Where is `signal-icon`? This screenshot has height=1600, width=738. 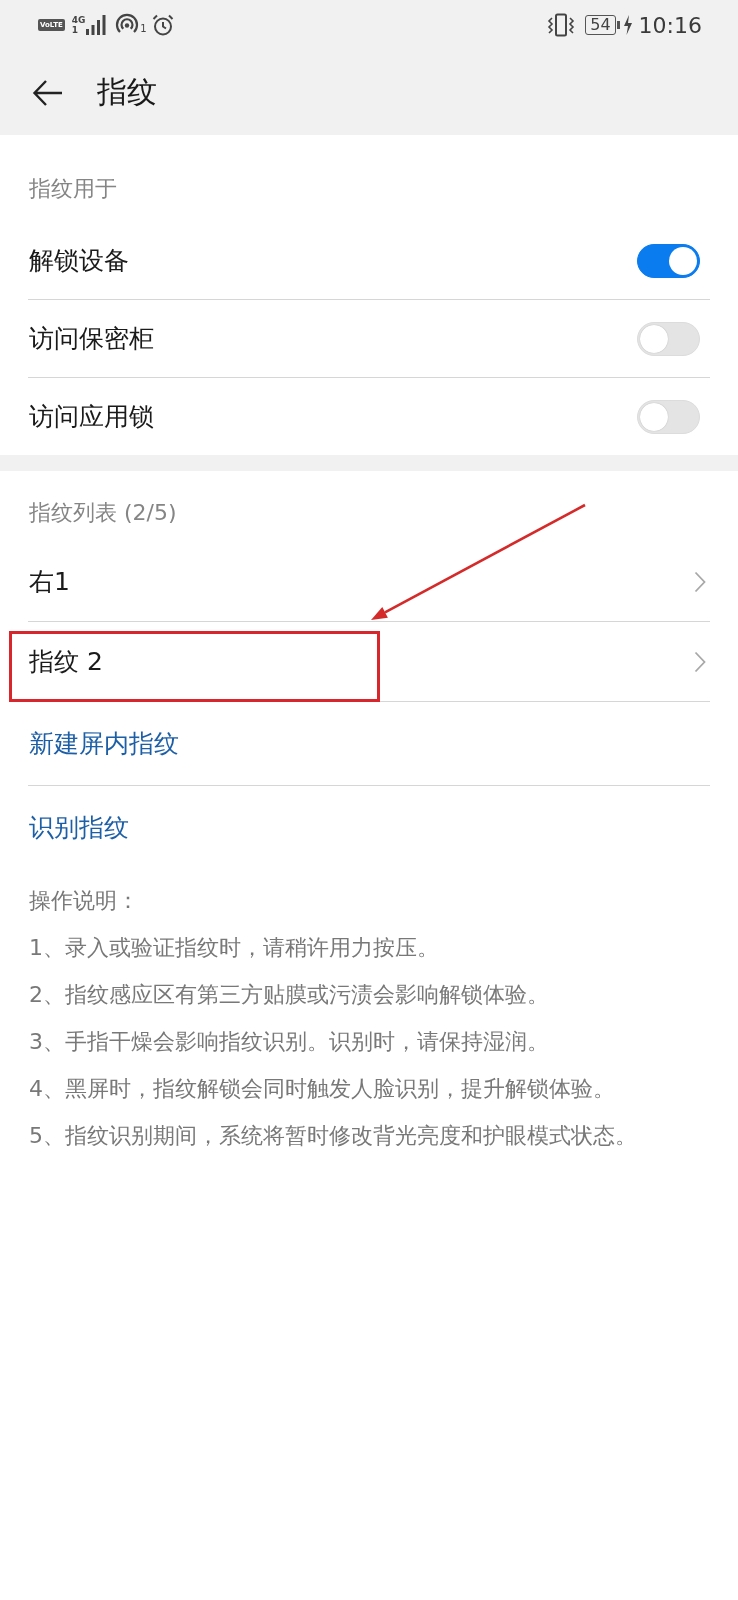
signal-icon is located at coordinates (96, 25).